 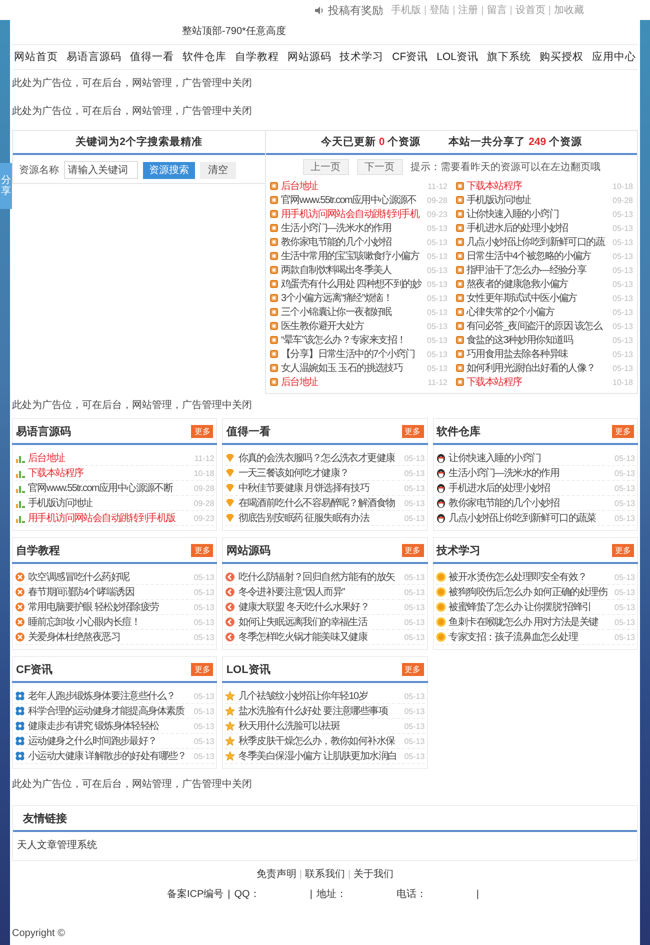 I want to click on article-link: 吹空调感冒吃什么药好呢, so click(x=109, y=577).